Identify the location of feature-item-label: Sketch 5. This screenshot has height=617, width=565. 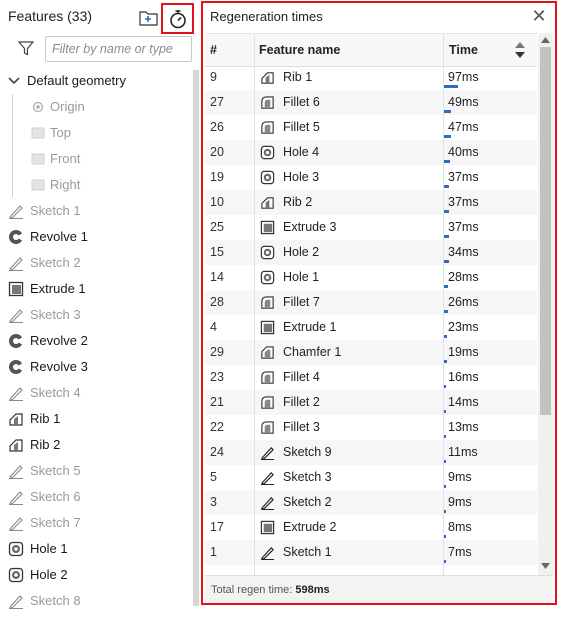
(55, 470).